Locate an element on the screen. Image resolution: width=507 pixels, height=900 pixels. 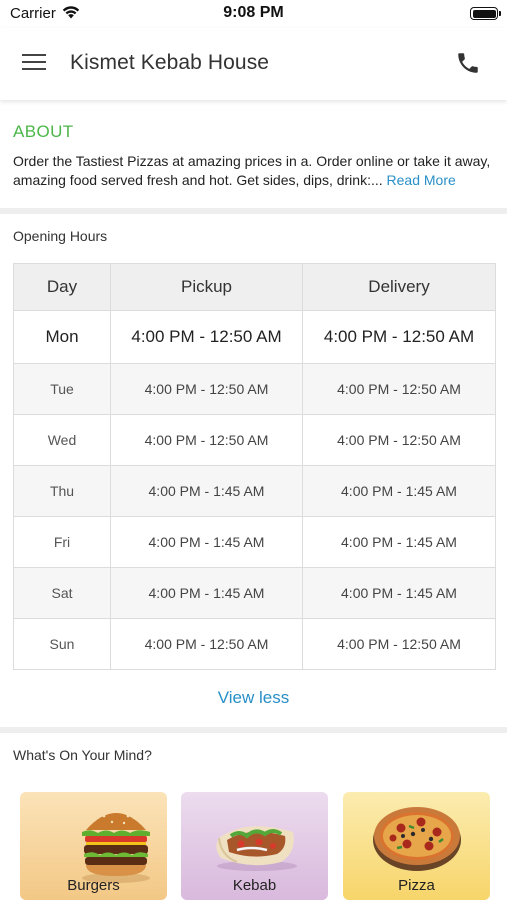
category-label-kebab: Kebab is located at coordinates (254, 885).